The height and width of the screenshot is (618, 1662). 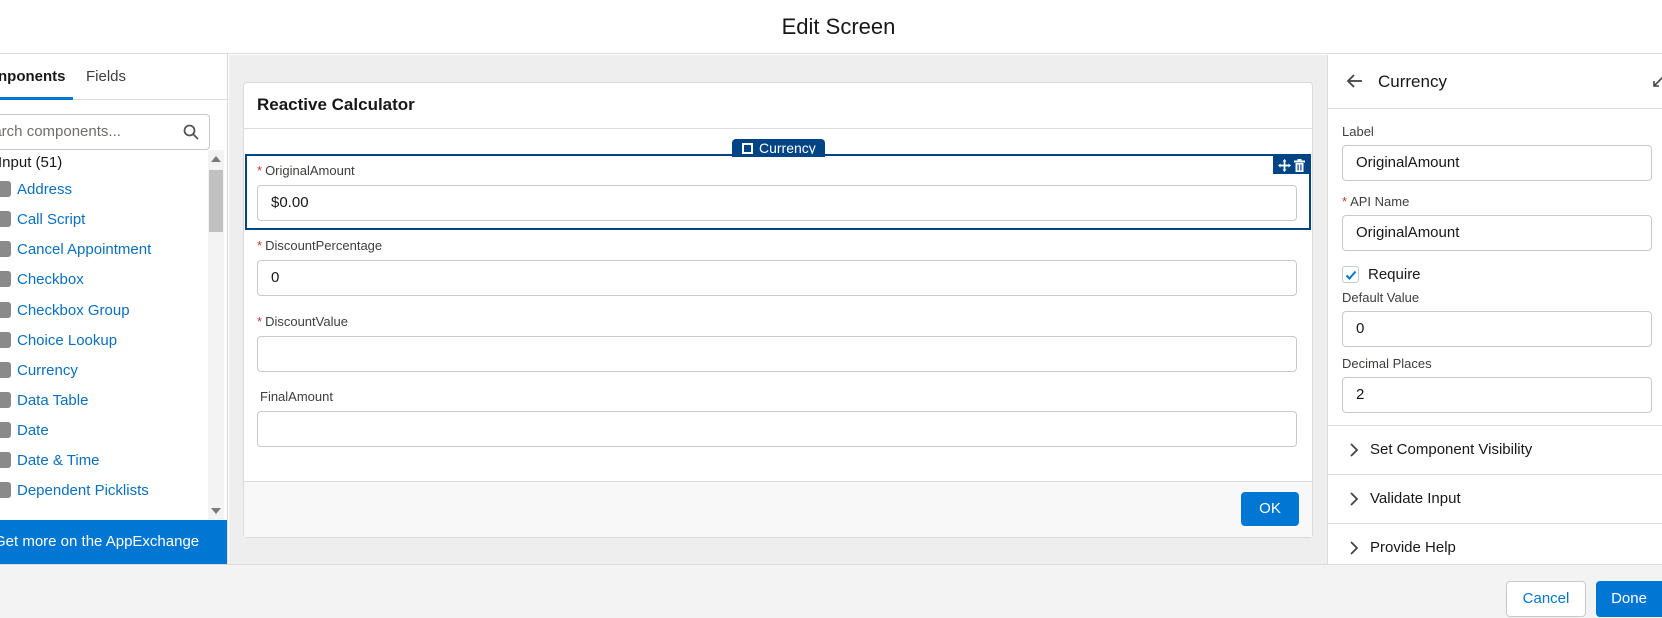 What do you see at coordinates (778, 509) in the screenshot?
I see `card-footer: OK` at bounding box center [778, 509].